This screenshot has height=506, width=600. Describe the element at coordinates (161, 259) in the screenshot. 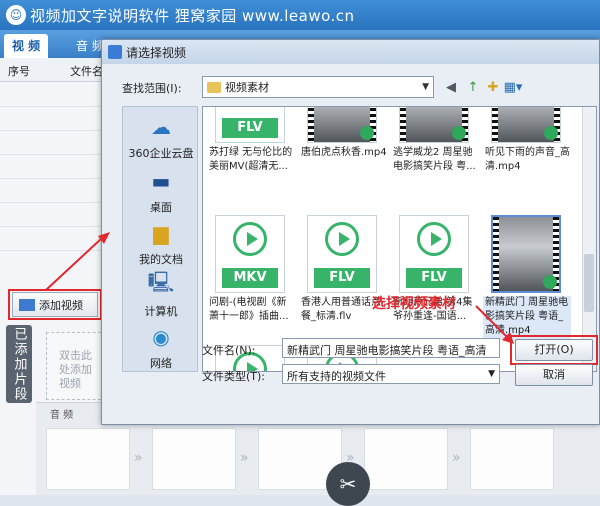

I see `place-documents-label: 我的文档` at that location.